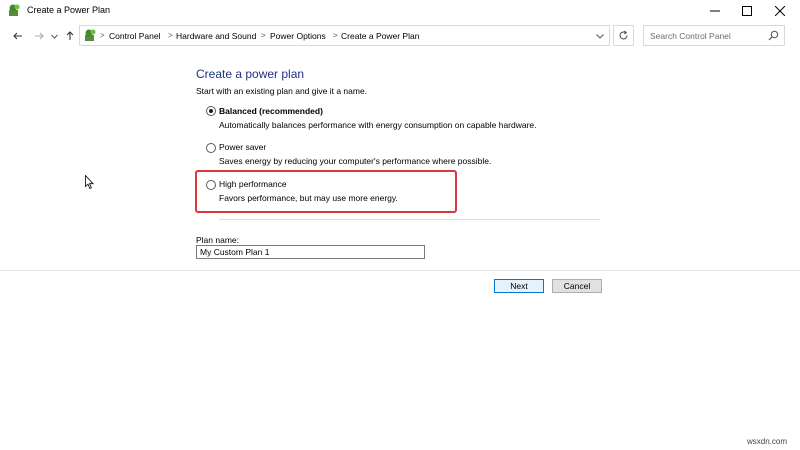  Describe the element at coordinates (409, 219) in the screenshot. I see `divider` at that location.